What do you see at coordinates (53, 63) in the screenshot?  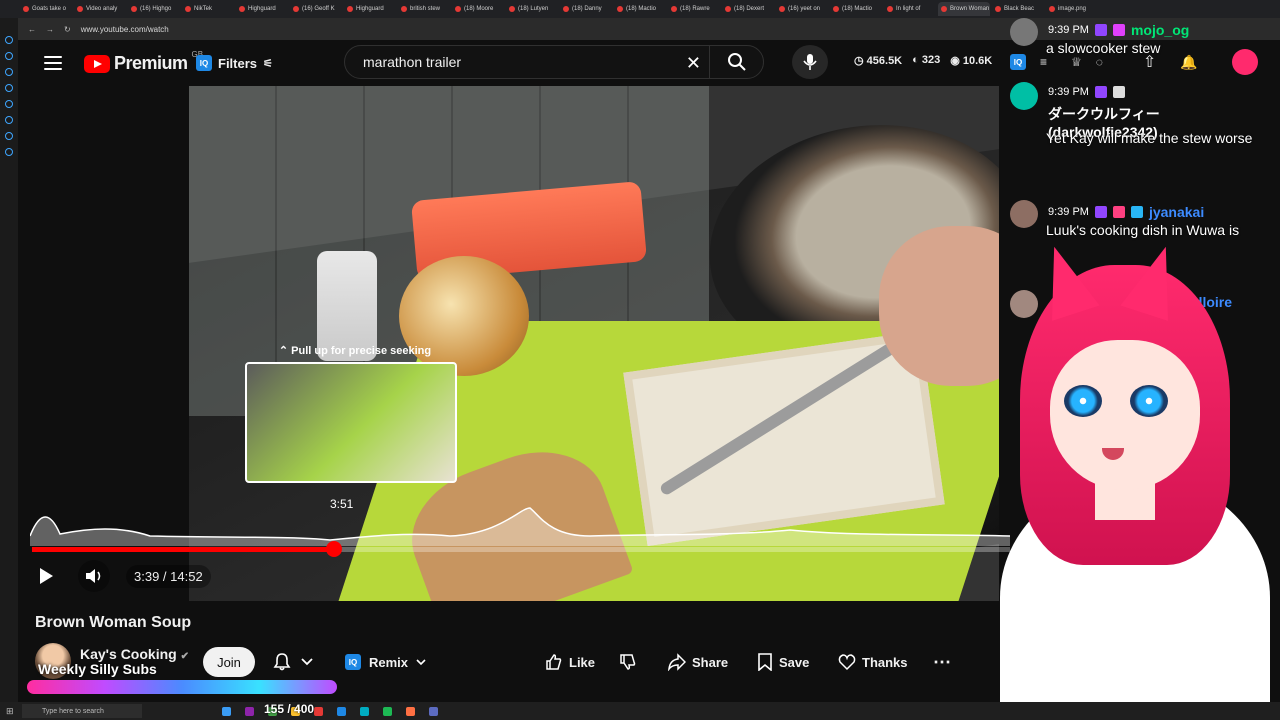 I see `menu-icon` at bounding box center [53, 63].